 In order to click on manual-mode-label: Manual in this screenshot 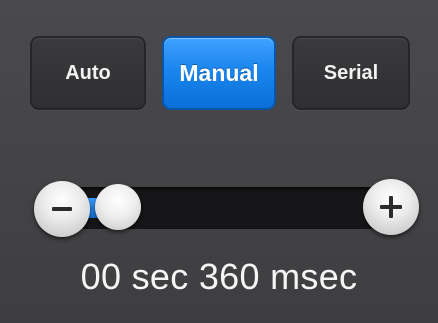, I will do `click(219, 72)`.